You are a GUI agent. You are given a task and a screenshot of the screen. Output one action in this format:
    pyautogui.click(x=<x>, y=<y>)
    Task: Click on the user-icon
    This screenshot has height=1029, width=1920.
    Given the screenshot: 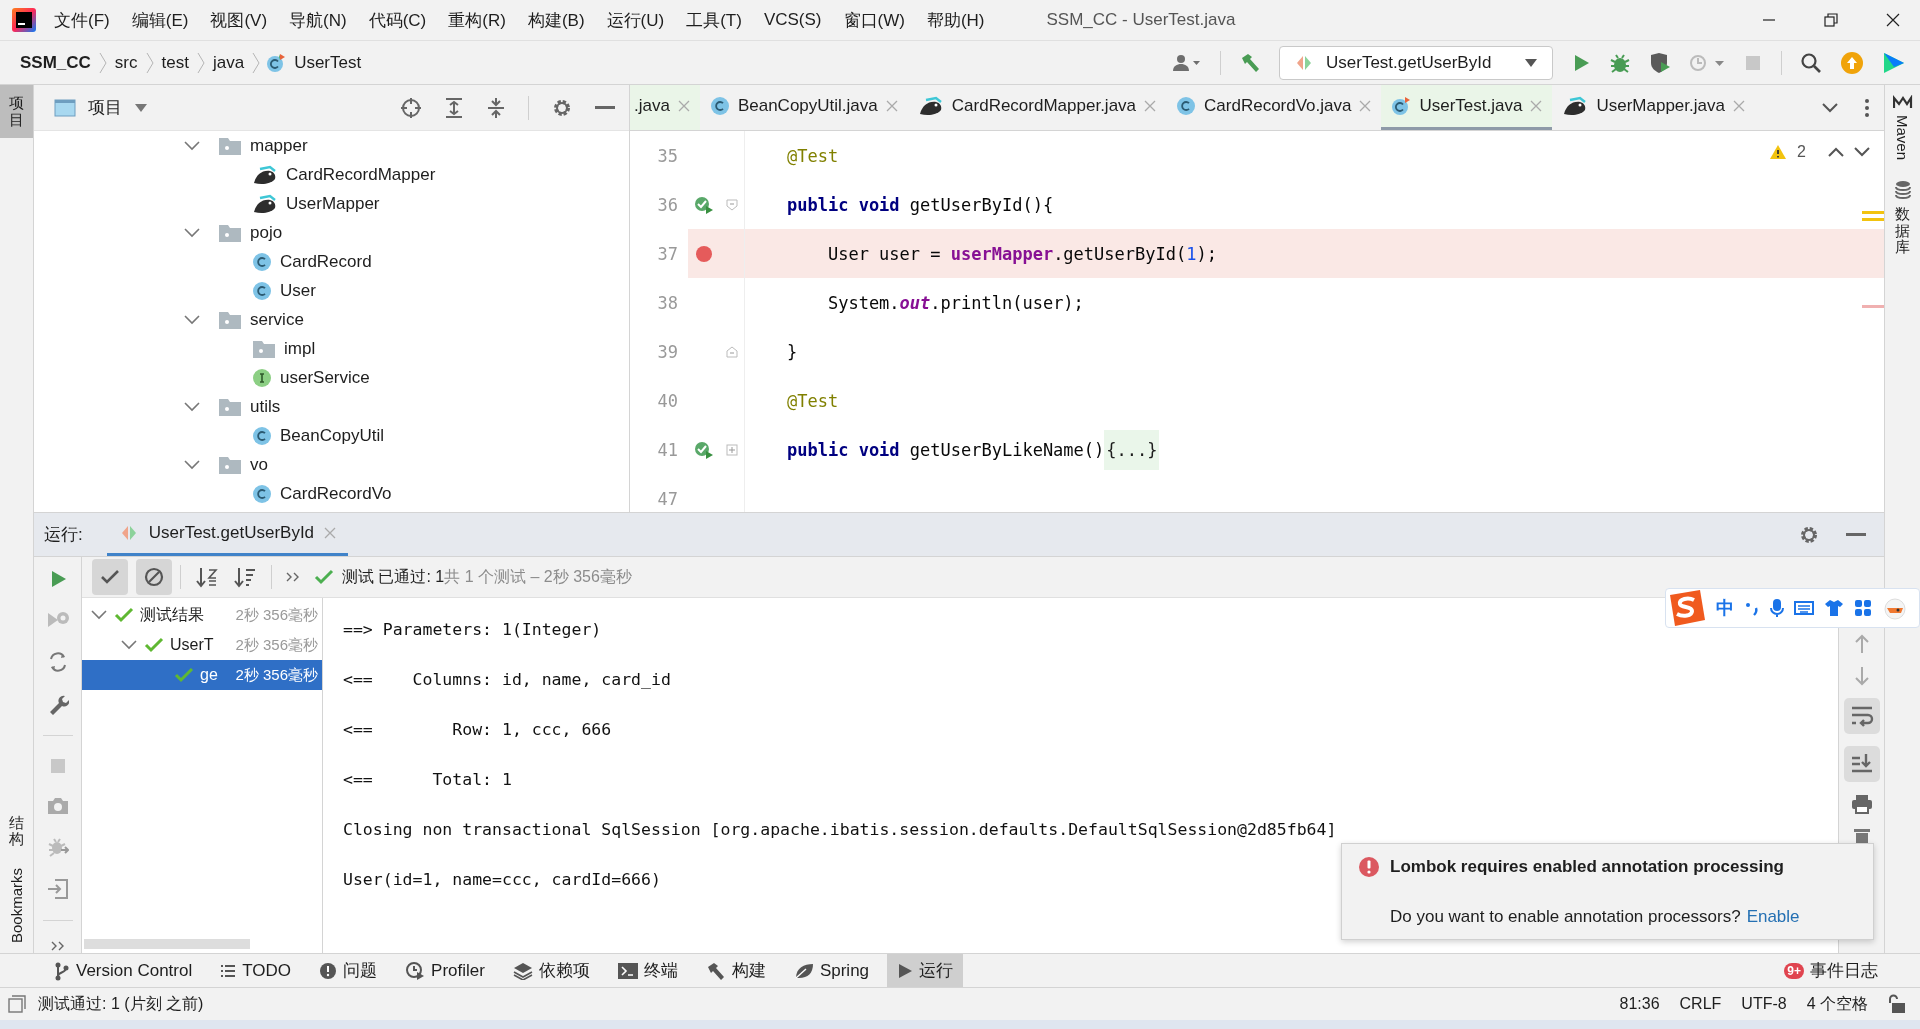 What is the action you would take?
    pyautogui.click(x=1187, y=62)
    